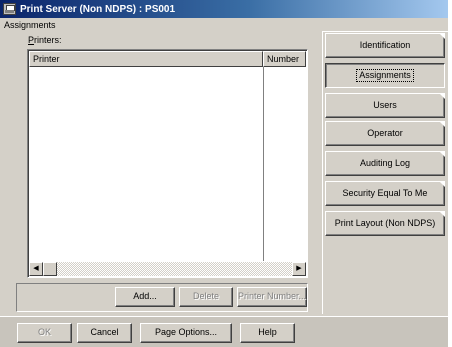 Image resolution: width=452 pixels, height=347 pixels. I want to click on cancel-button: Cancel, so click(104, 333).